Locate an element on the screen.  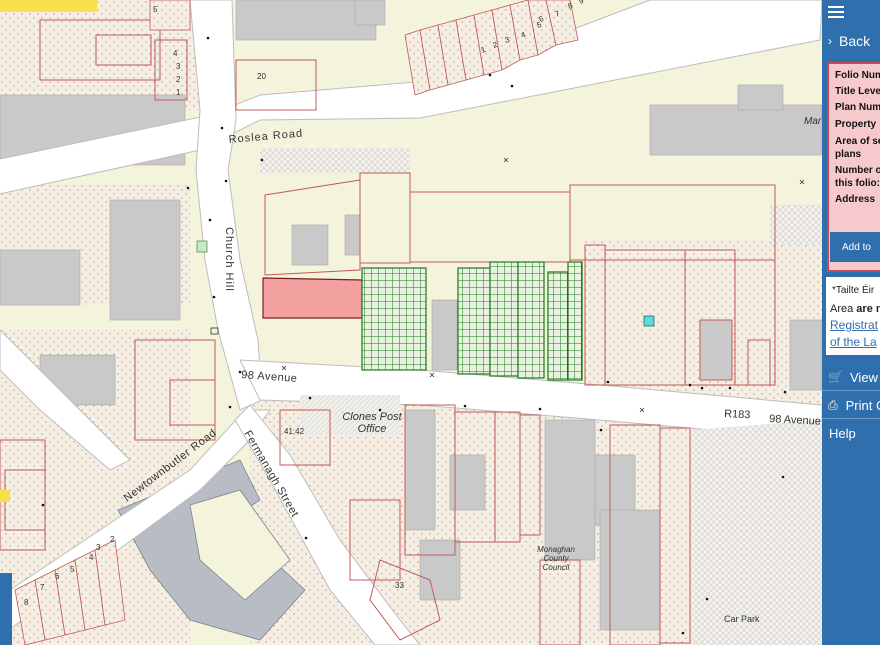
house-number-33: 33 is located at coordinates (399, 585).